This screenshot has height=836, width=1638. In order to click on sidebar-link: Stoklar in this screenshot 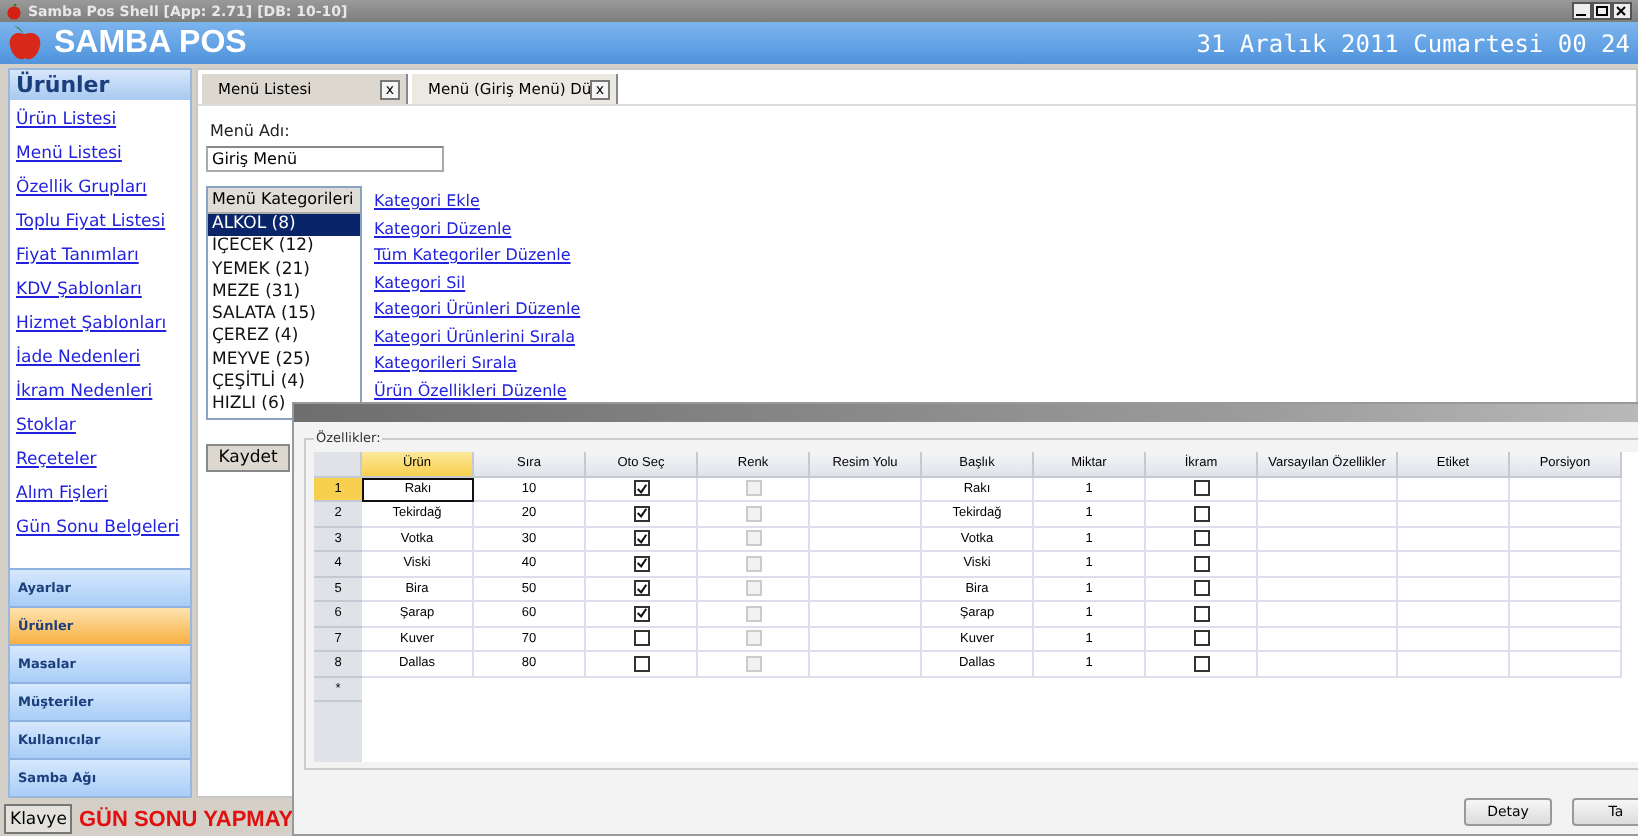, I will do `click(103, 427)`.